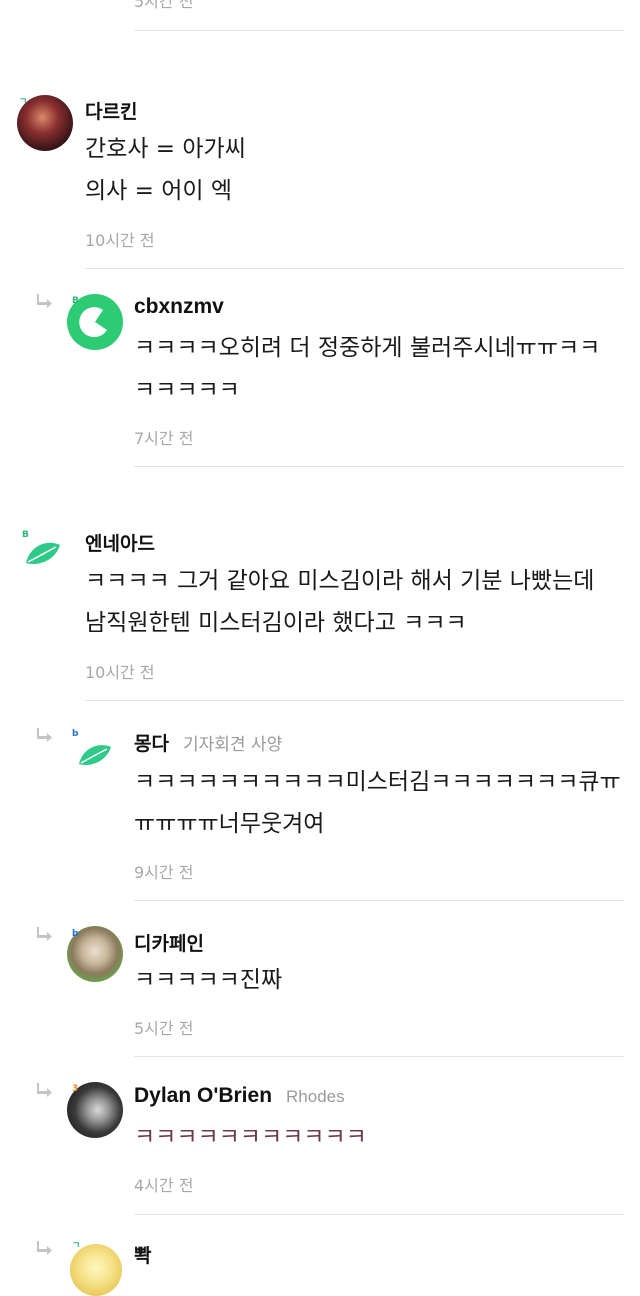  I want to click on comment-text-line: ㅋㅋㅋㅋㅋㅋㅋㅋㅋㅋ미스터김ㅋㅋㅋㅋㅋㅋㅋ큐ㅠ, so click(377, 782).